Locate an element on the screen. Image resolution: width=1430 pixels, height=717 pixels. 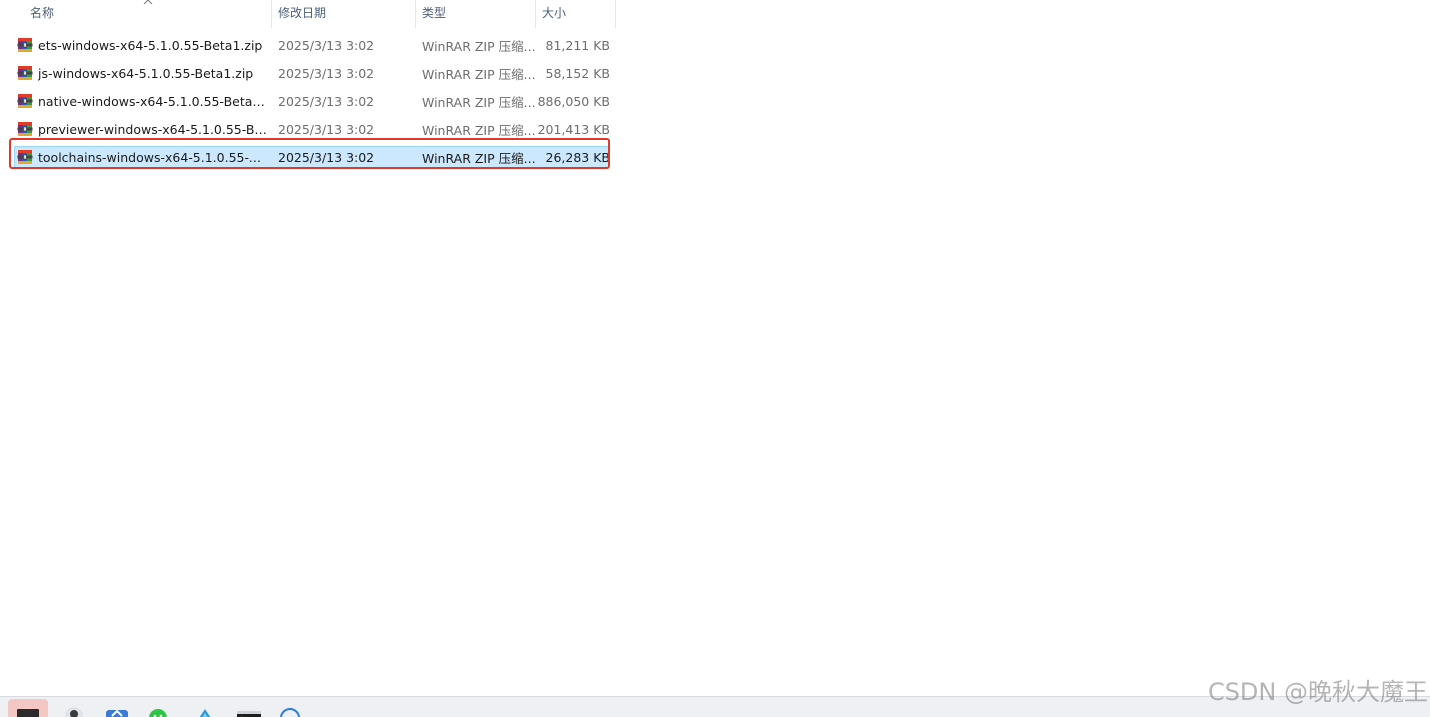
column-header-size: 大小 is located at coordinates (576, 14).